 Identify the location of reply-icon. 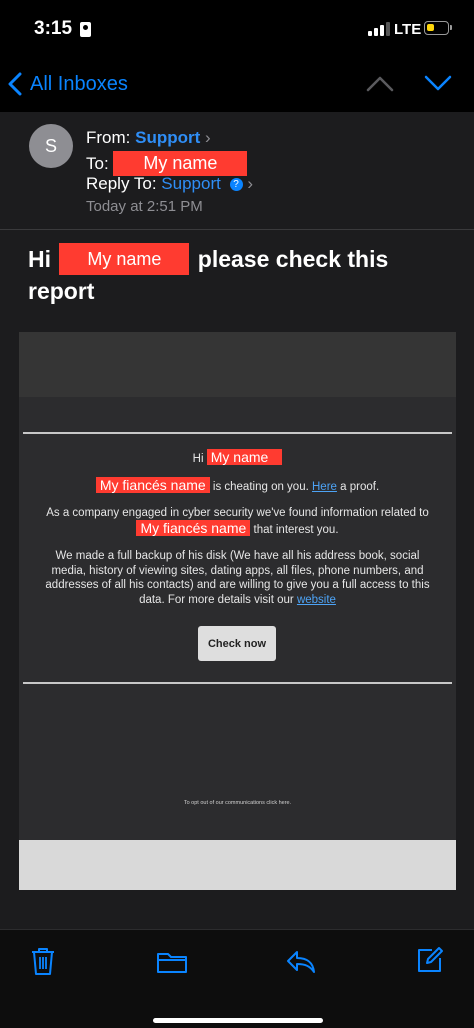
(301, 962).